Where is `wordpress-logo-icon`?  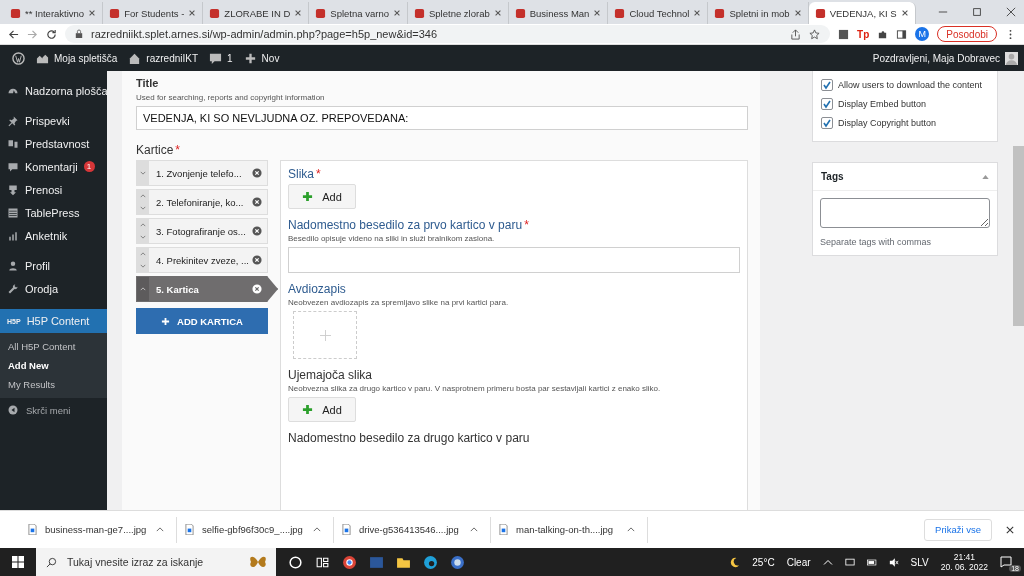
wordpress-logo-icon is located at coordinates (18, 58).